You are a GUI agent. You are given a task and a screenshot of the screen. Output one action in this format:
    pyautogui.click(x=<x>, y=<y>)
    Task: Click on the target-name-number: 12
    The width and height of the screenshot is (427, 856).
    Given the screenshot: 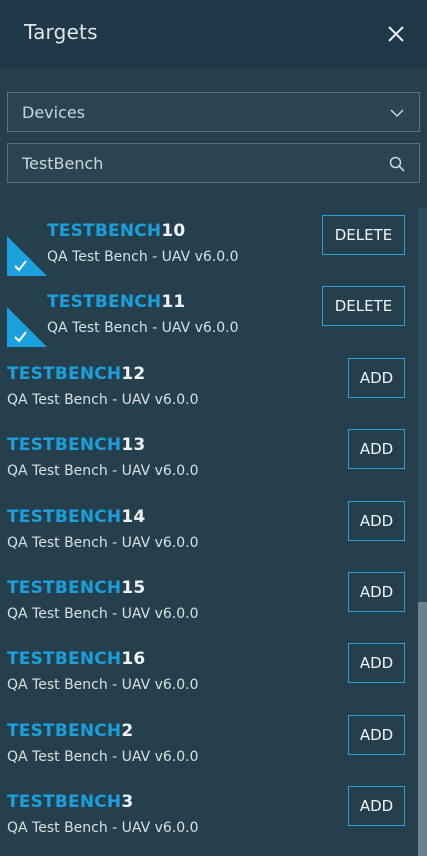 What is the action you would take?
    pyautogui.click(x=133, y=374)
    